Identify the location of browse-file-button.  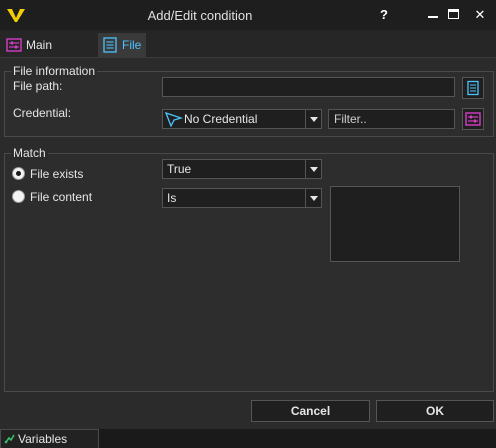
(473, 88).